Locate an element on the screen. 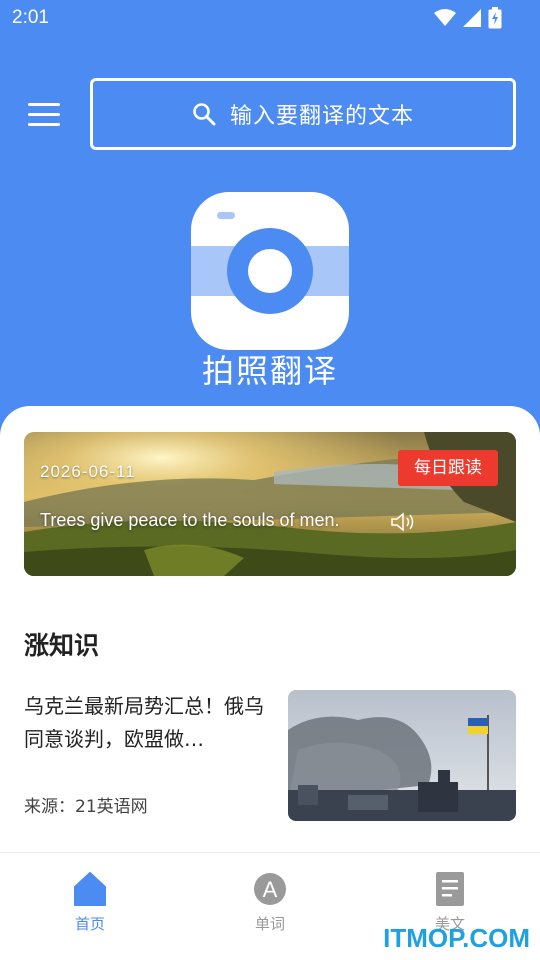 This screenshot has height=960, width=540. news-source: 来源：21英语网 is located at coordinates (86, 807).